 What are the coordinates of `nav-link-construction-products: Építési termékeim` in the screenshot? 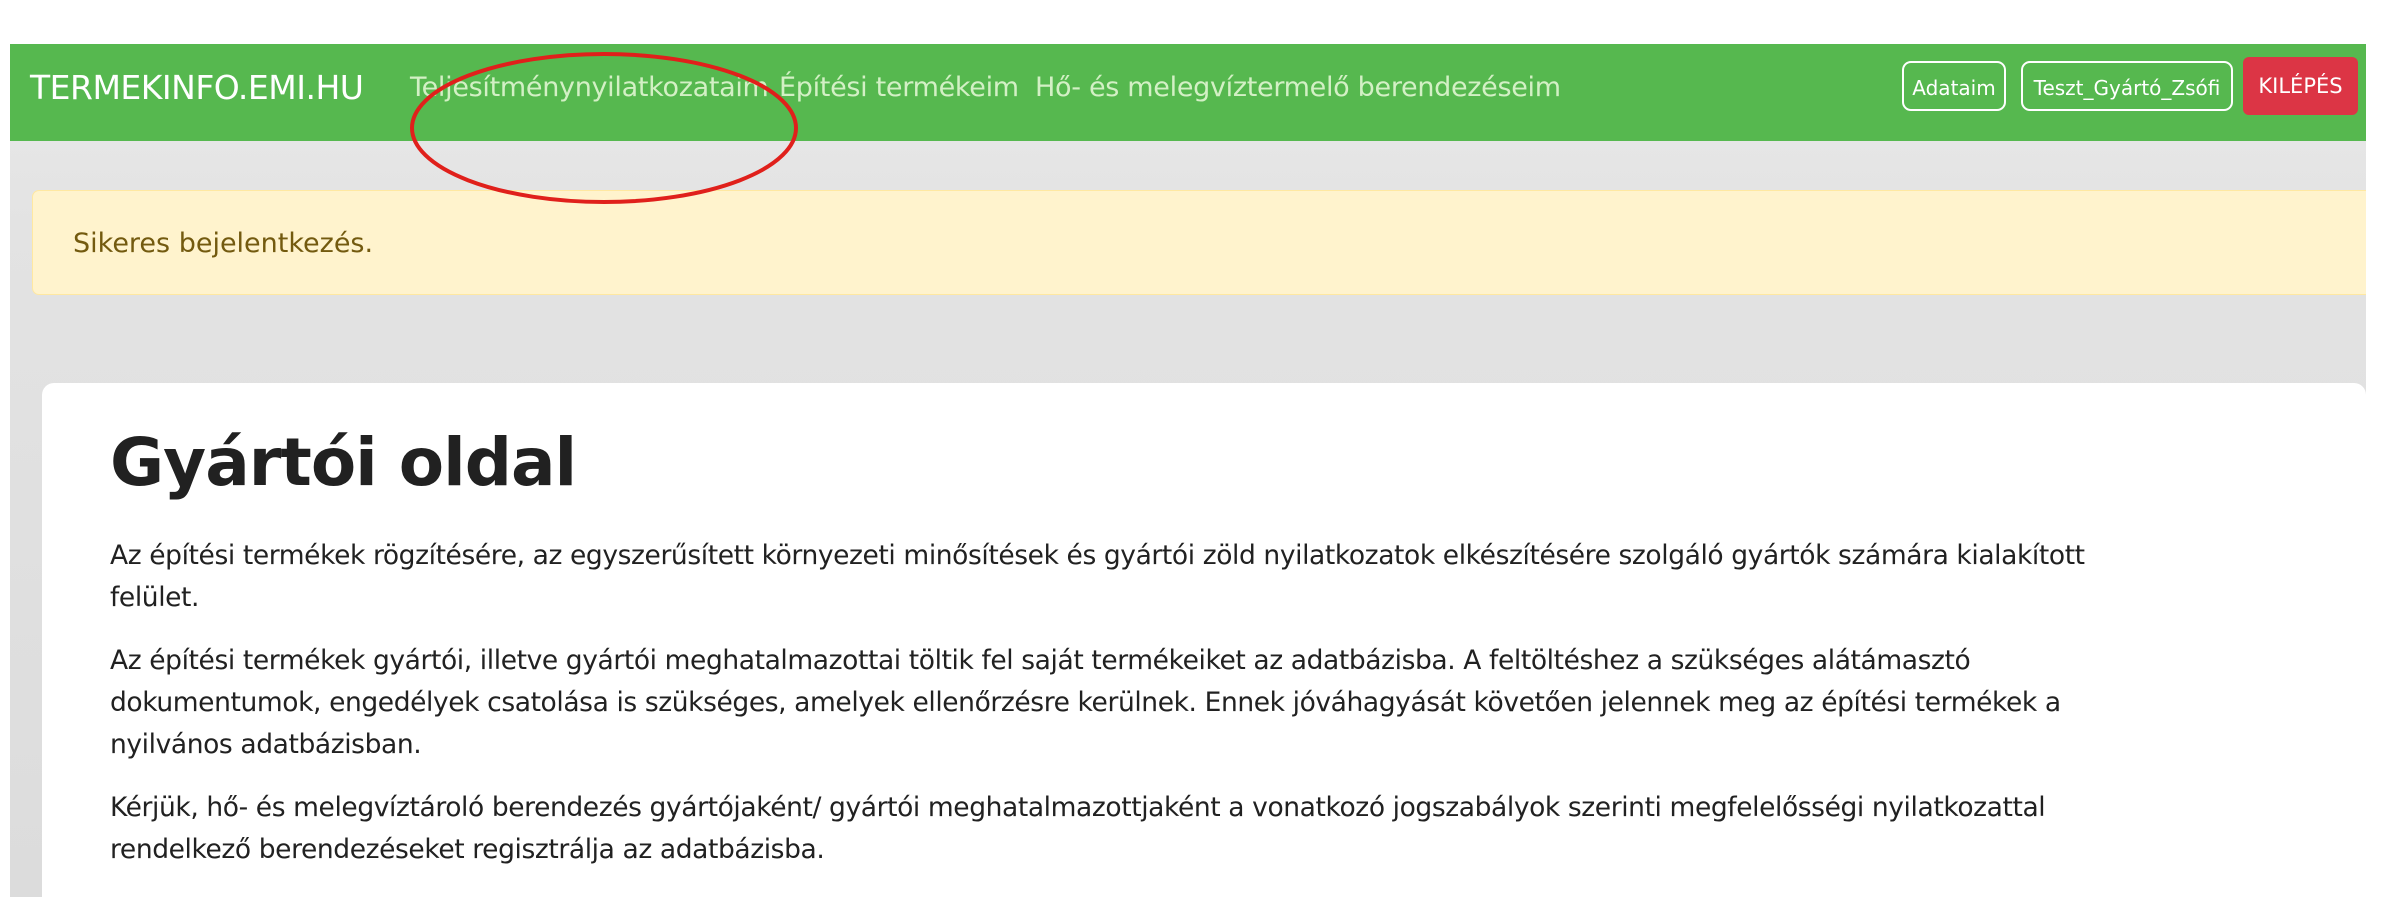 It's located at (899, 88).